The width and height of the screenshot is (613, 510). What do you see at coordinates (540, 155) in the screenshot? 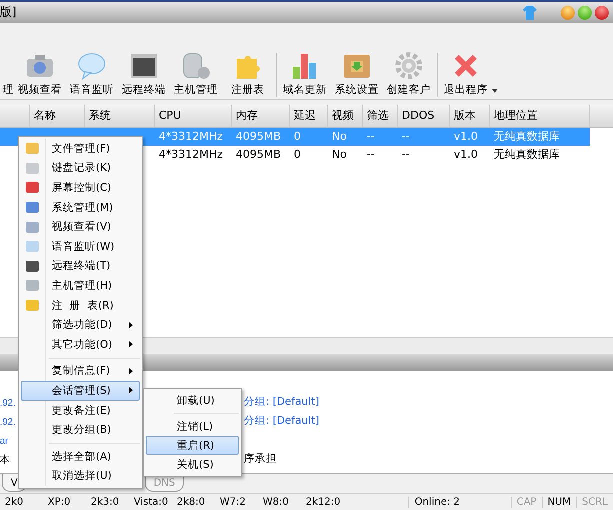
I see `table-cell: 无纯真数据库` at bounding box center [540, 155].